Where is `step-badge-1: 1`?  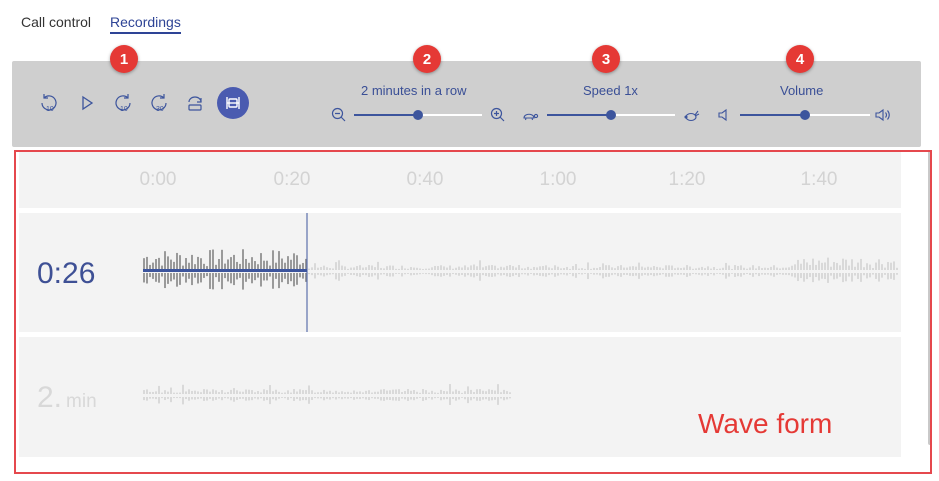 step-badge-1: 1 is located at coordinates (124, 59).